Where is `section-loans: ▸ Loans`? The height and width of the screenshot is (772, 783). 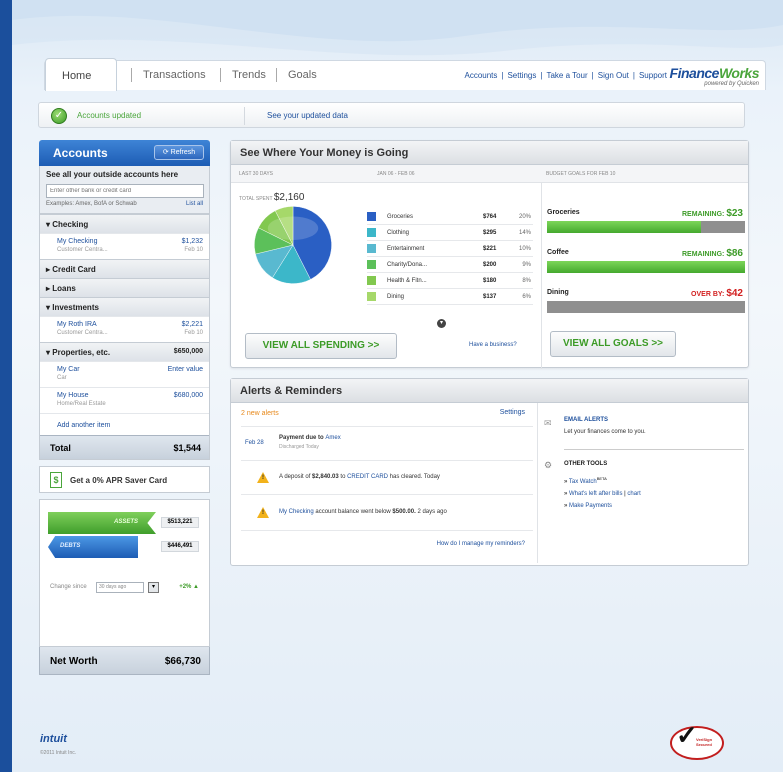
section-loans: ▸ Loans is located at coordinates (124, 287).